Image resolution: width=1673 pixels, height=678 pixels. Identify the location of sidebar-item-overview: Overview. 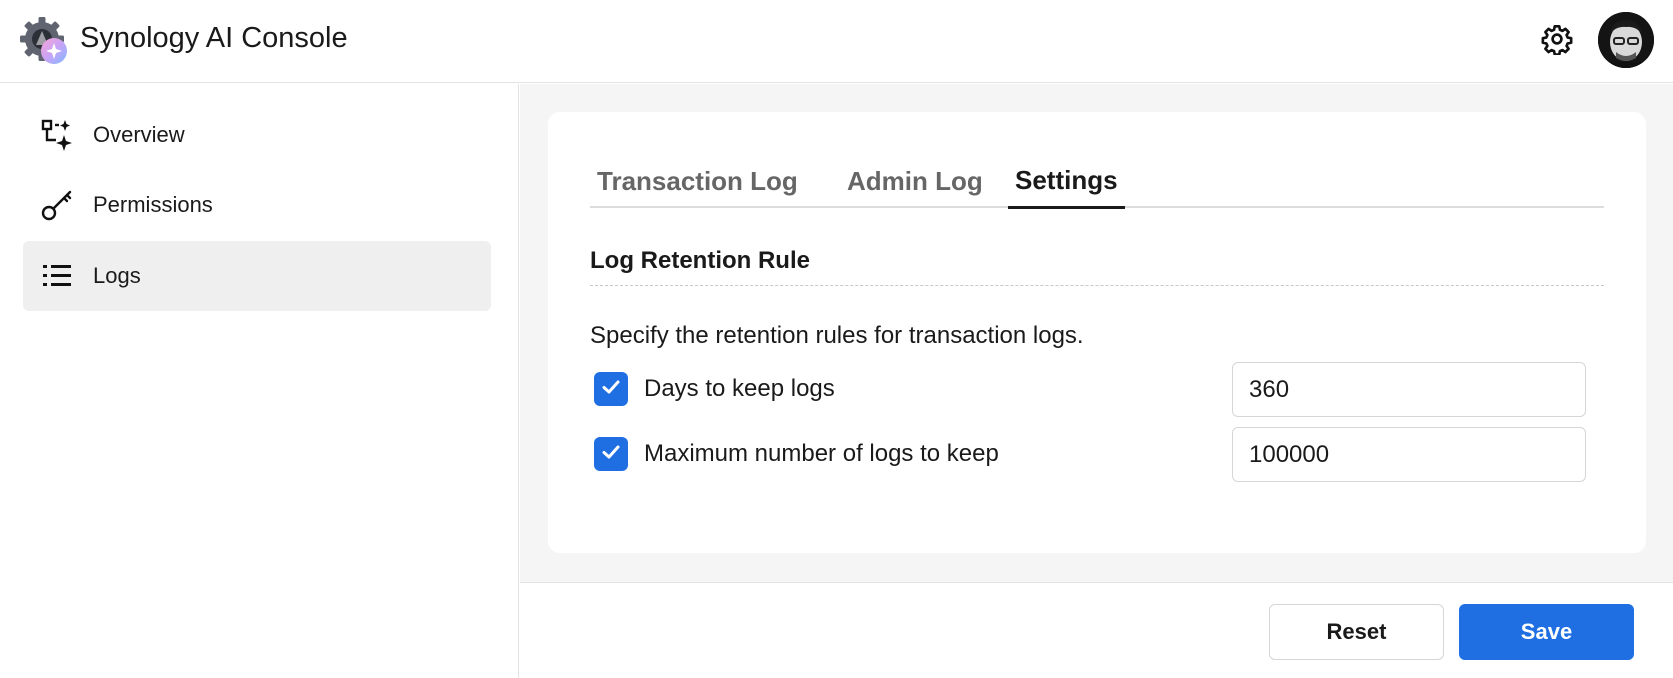
(257, 135).